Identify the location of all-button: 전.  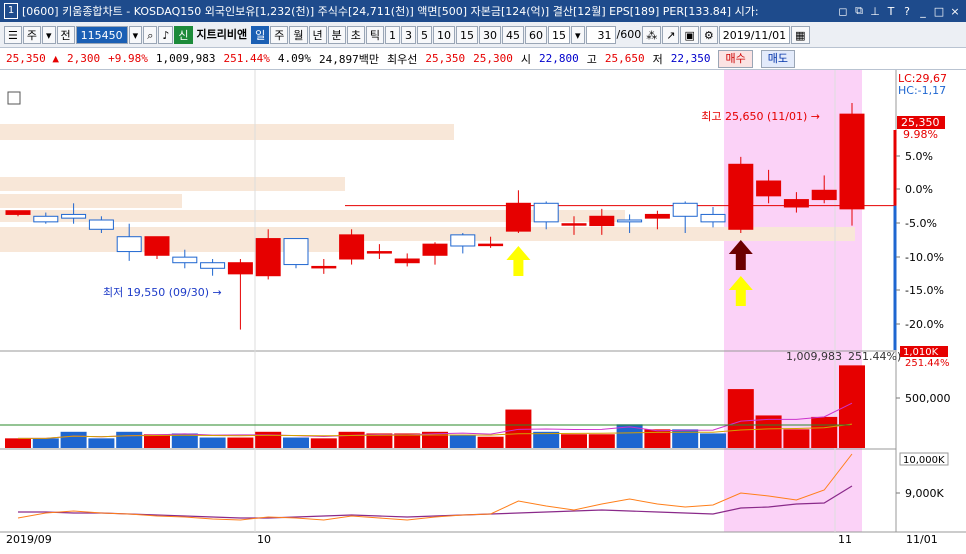
(65, 34).